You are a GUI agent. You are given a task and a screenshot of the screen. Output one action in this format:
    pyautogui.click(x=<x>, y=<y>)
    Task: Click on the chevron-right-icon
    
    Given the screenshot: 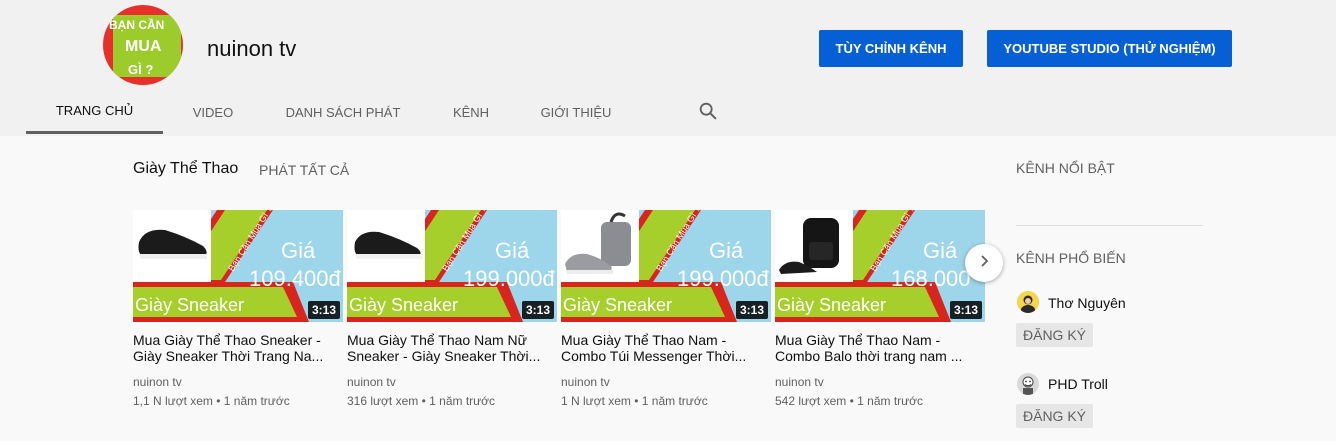 What is the action you would take?
    pyautogui.click(x=984, y=263)
    